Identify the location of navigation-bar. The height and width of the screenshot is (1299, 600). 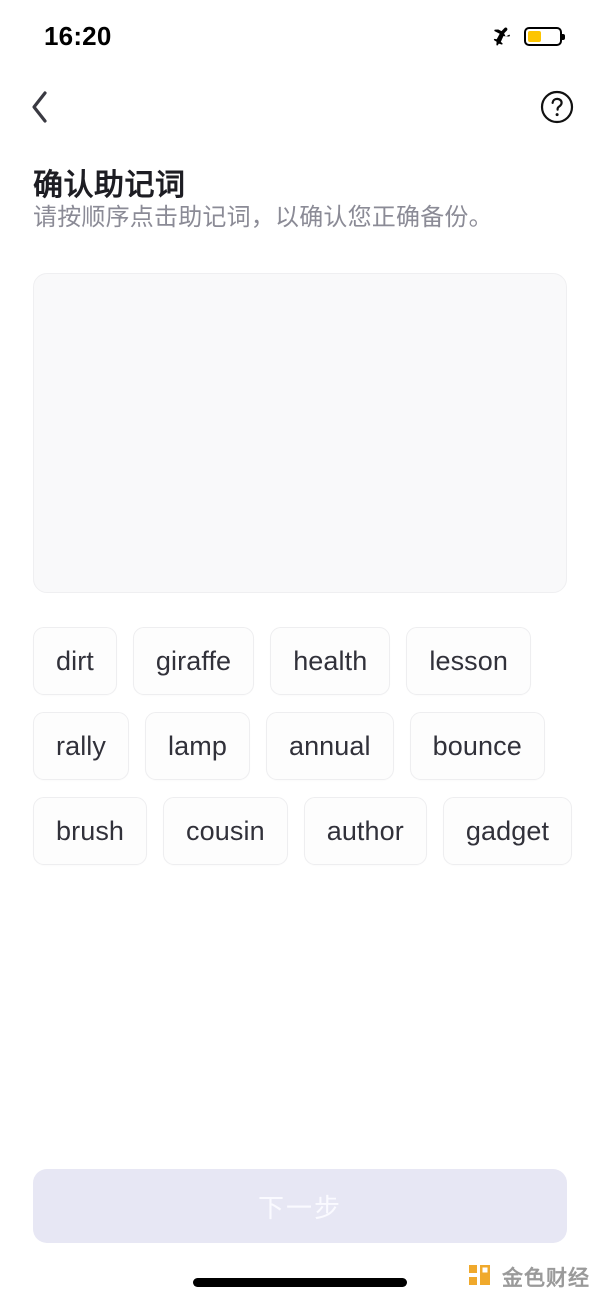
(300, 107).